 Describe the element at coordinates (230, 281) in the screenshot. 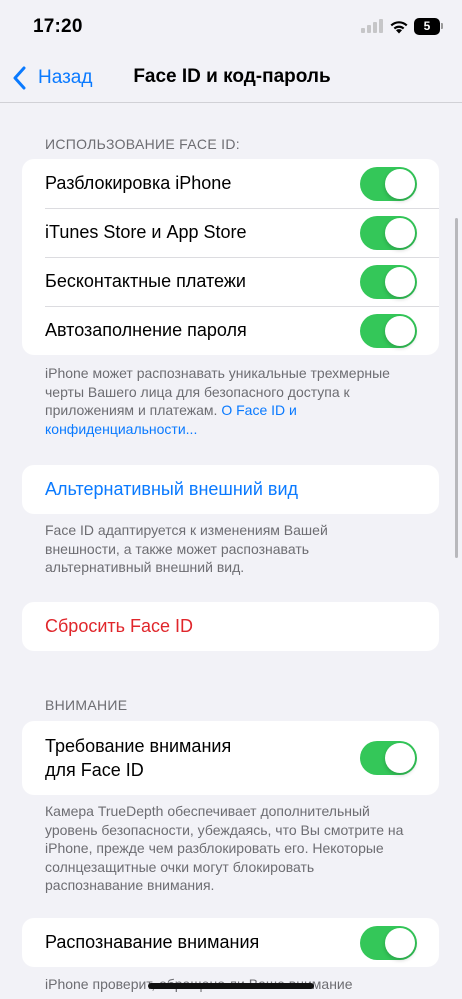

I see `row-contactless-payments: Бесконтактные платежи` at that location.